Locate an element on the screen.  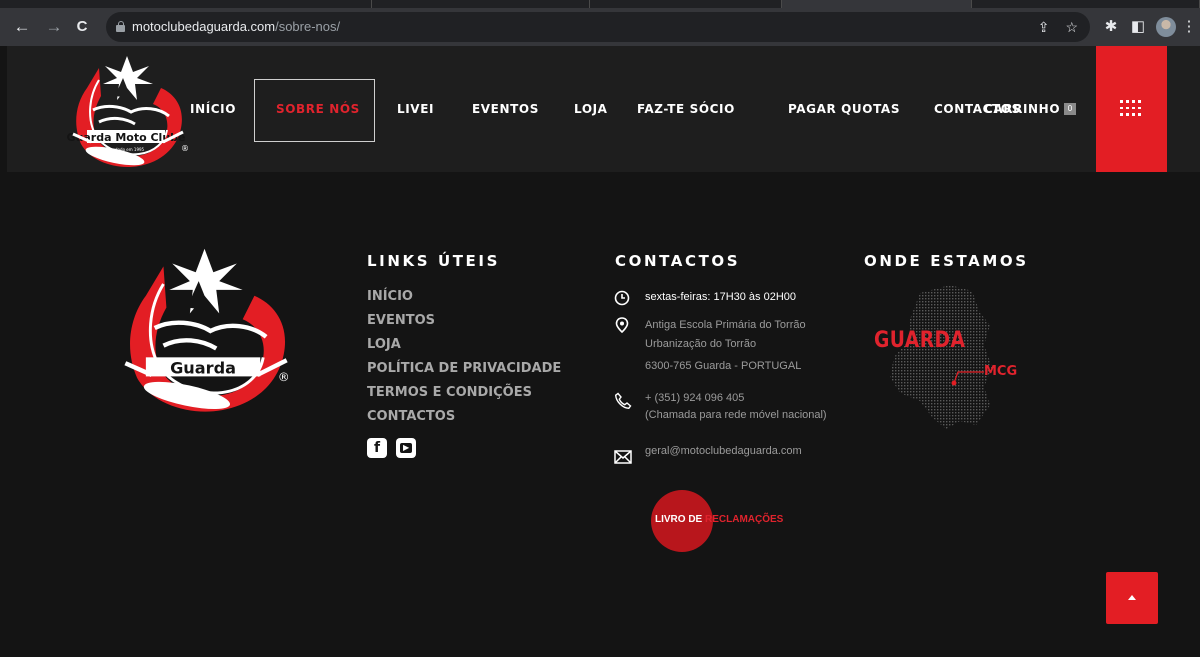
opening-hours: sextas-feiras: 17H30 às 02H00 is located at coordinates (721, 297).